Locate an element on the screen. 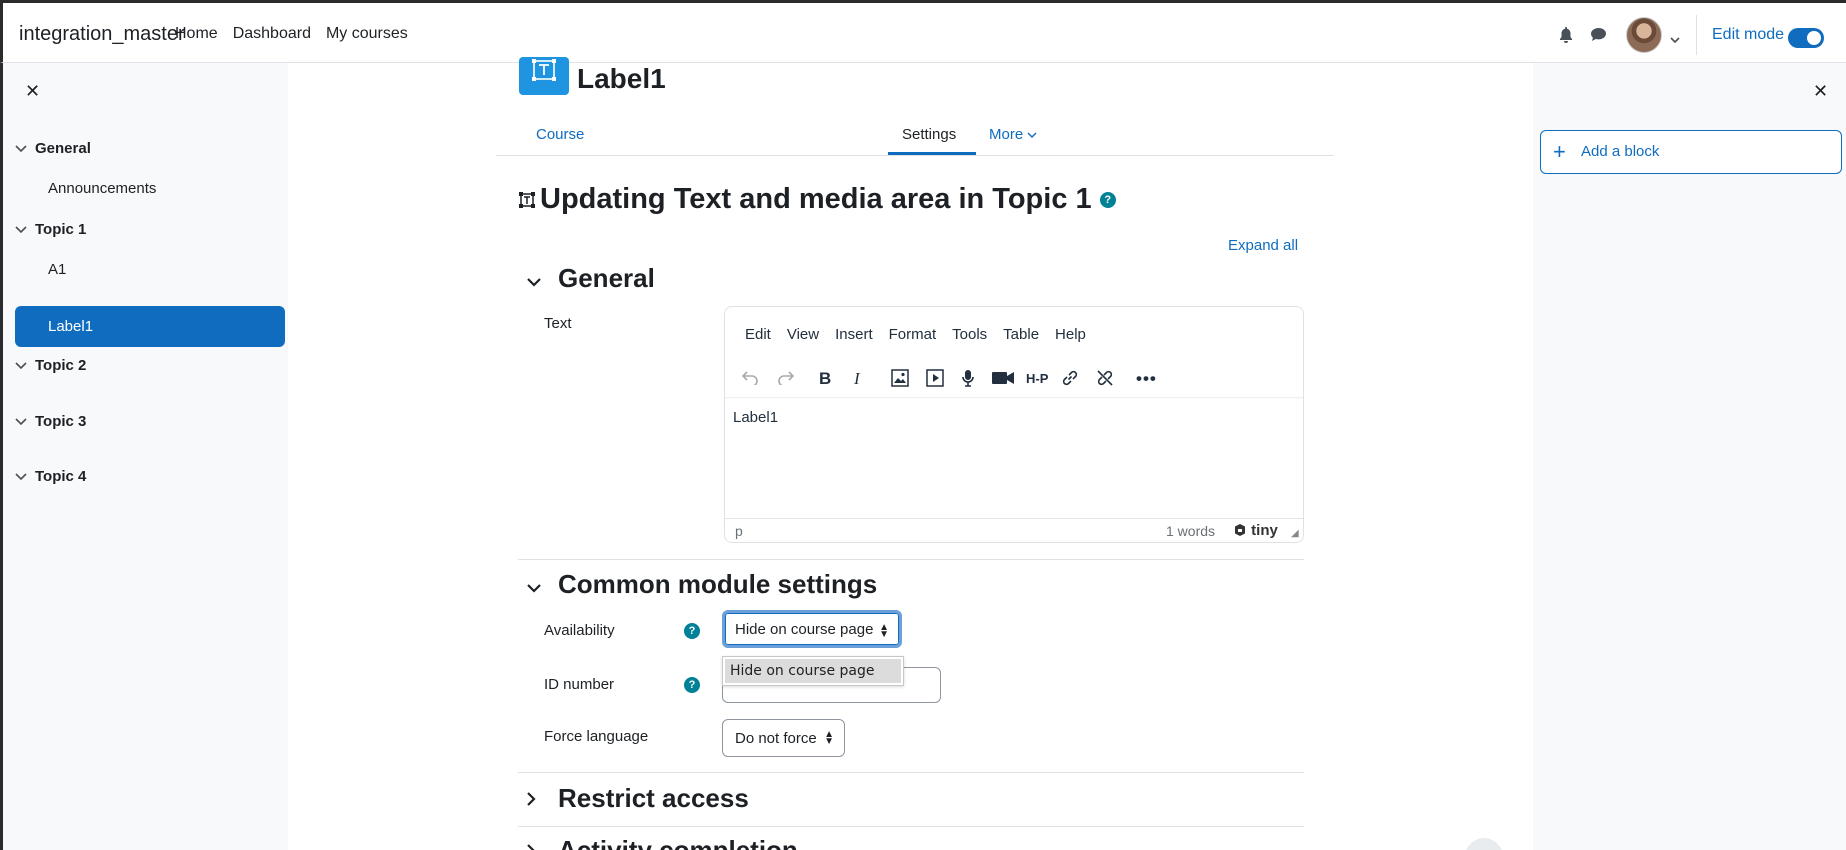 This screenshot has height=850, width=1846. add-block-button: + Add a block is located at coordinates (1691, 152).